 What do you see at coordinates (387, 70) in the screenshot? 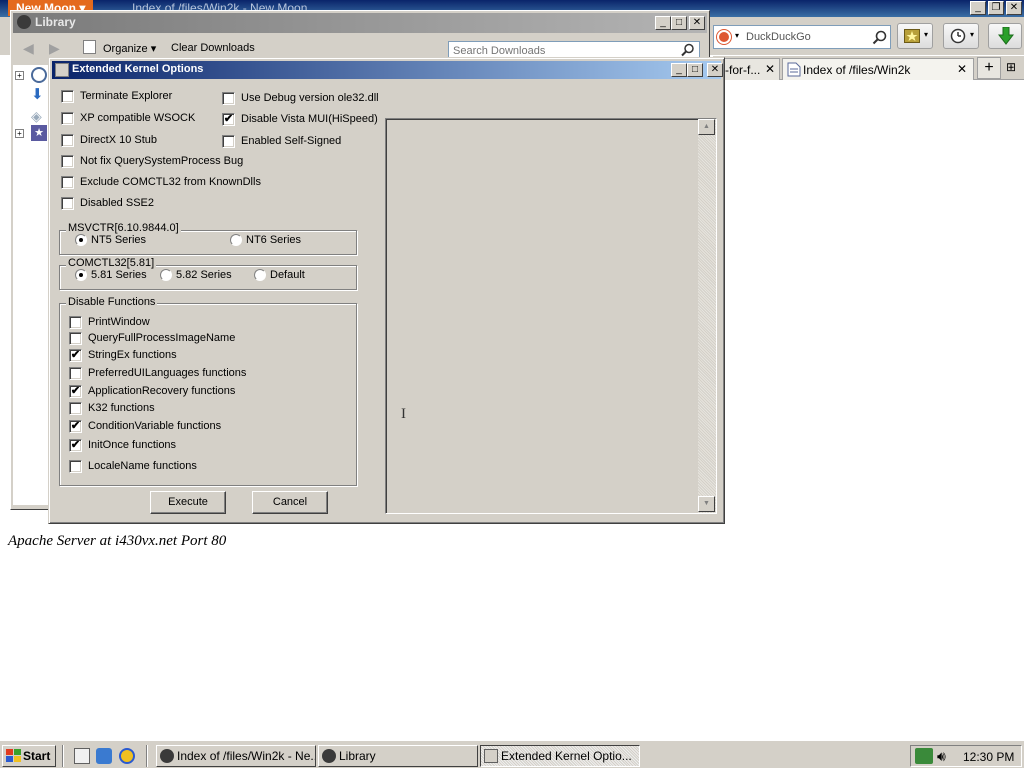
I see `kernel-options-titlebar: Extended Kernel Options _ □ ✕` at bounding box center [387, 70].